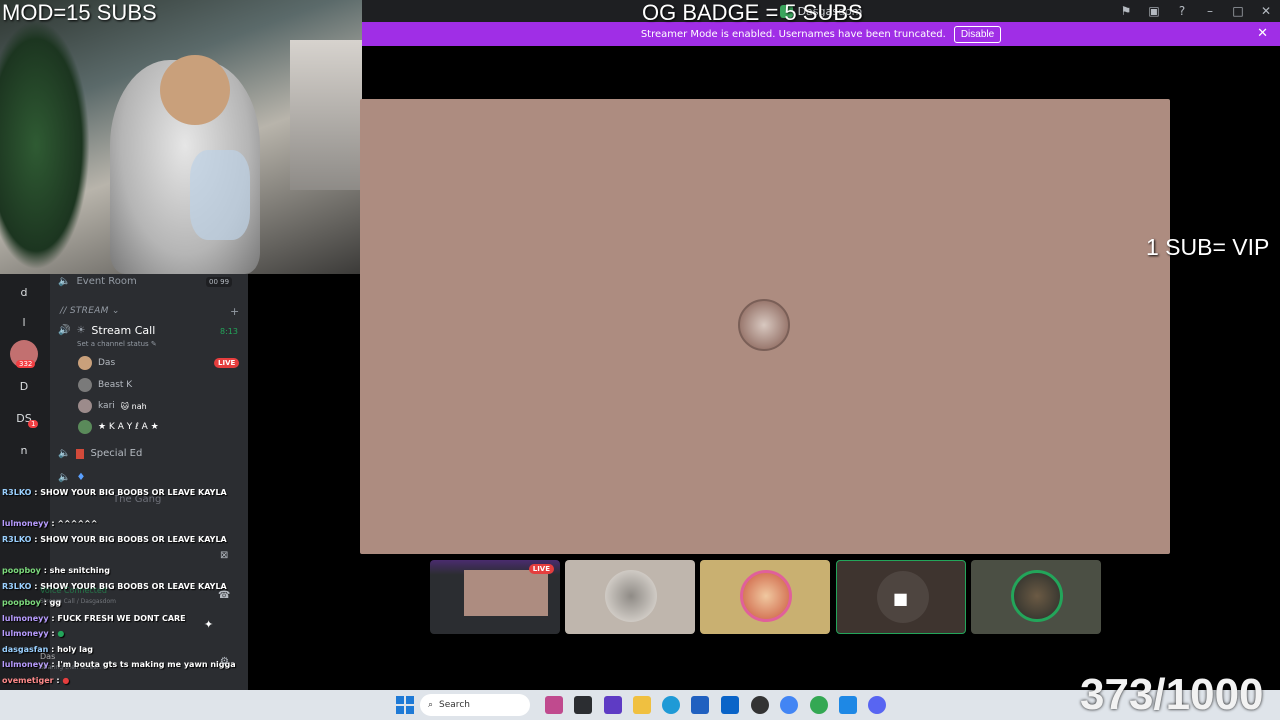  I want to click on og-badge-goal: OG BADGE = 5 SUBS, so click(752, 12).